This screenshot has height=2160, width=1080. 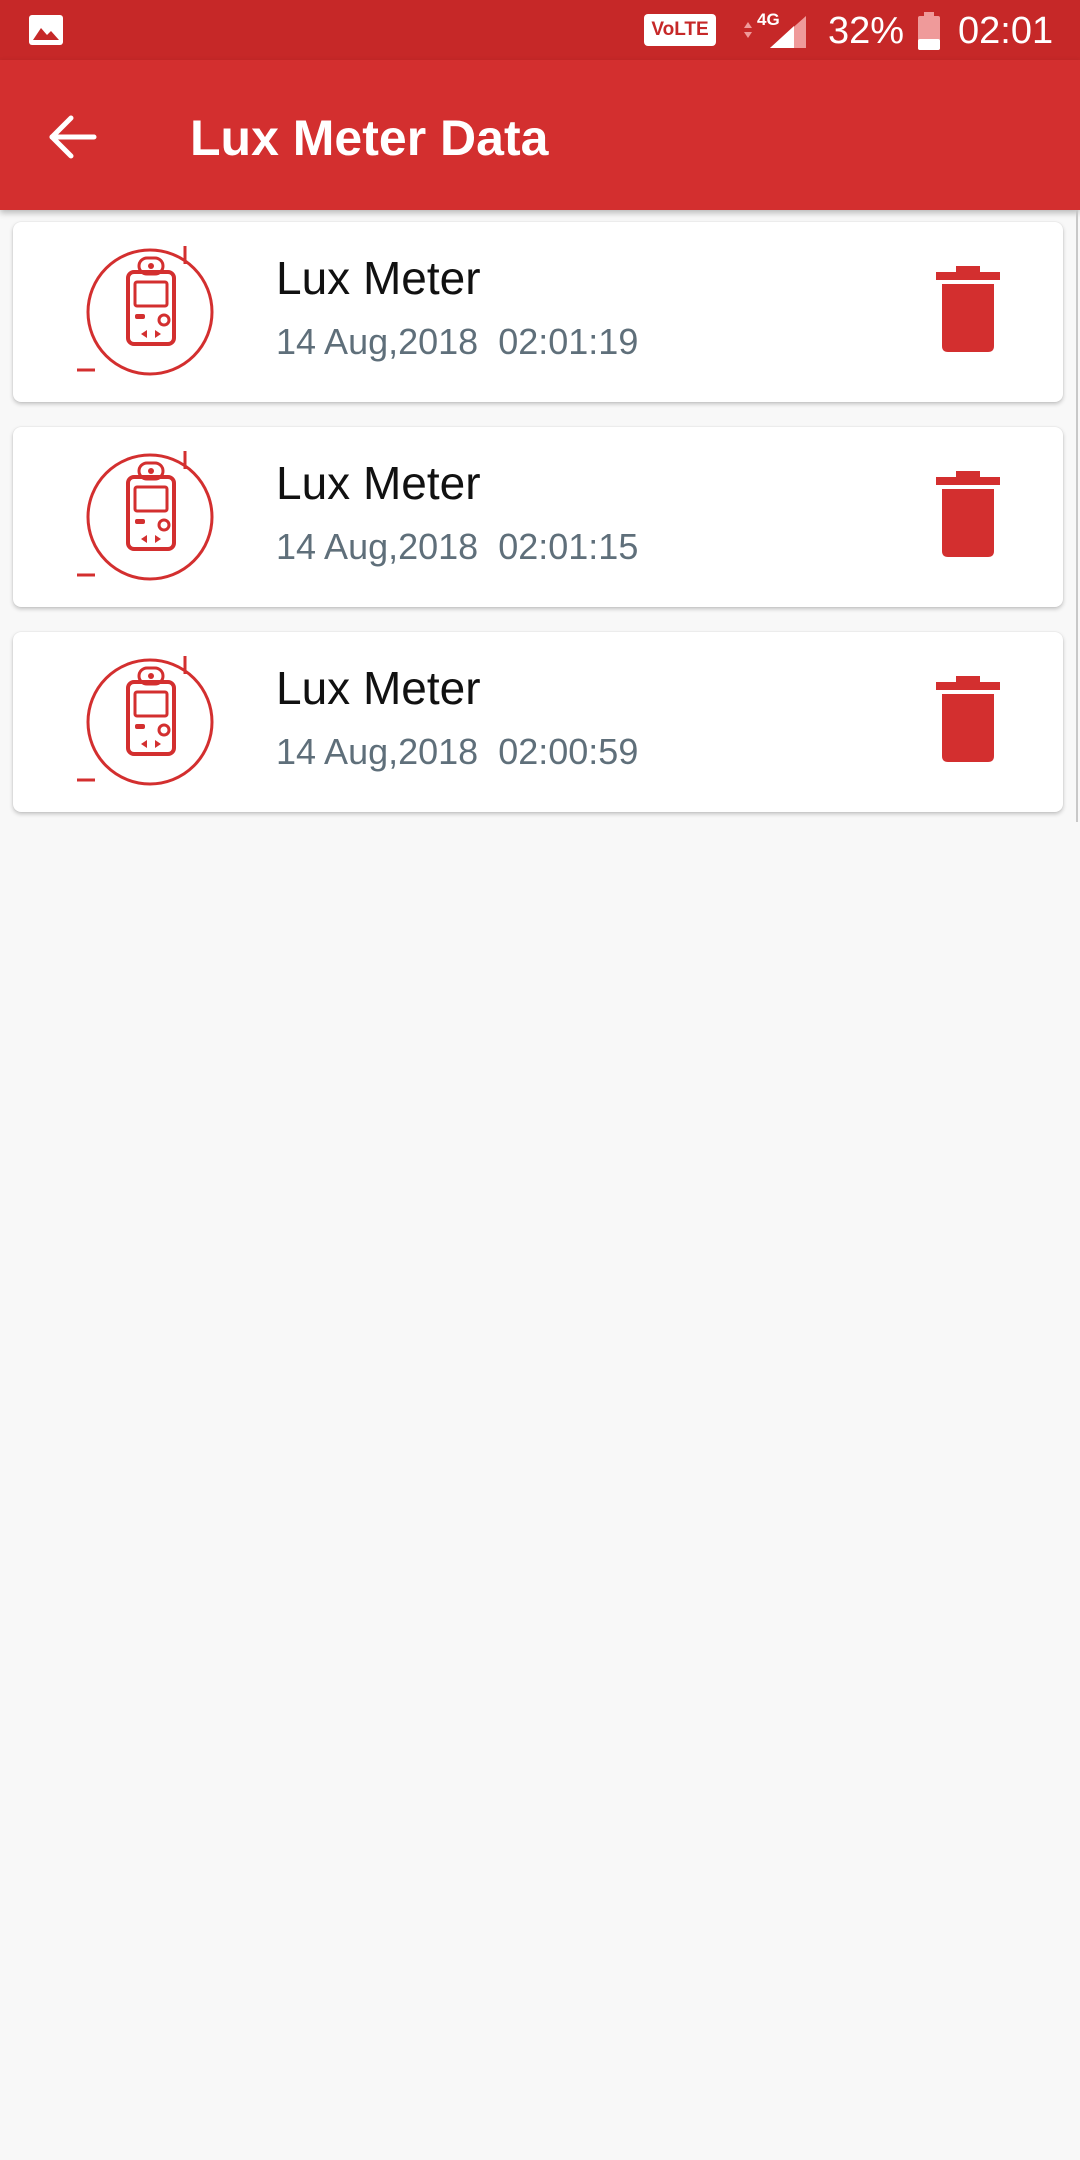 I want to click on record-timestamp: 14 Aug,2018 02:00:59, so click(x=457, y=752).